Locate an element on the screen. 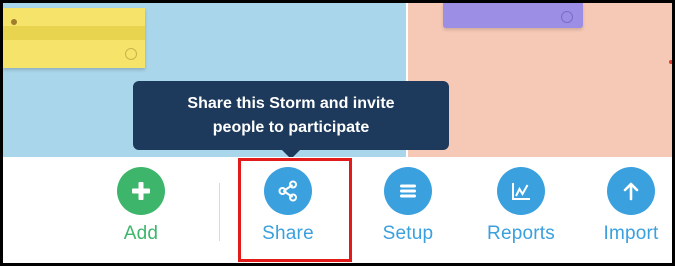  tooltip-line-2: people to participate is located at coordinates (291, 127).